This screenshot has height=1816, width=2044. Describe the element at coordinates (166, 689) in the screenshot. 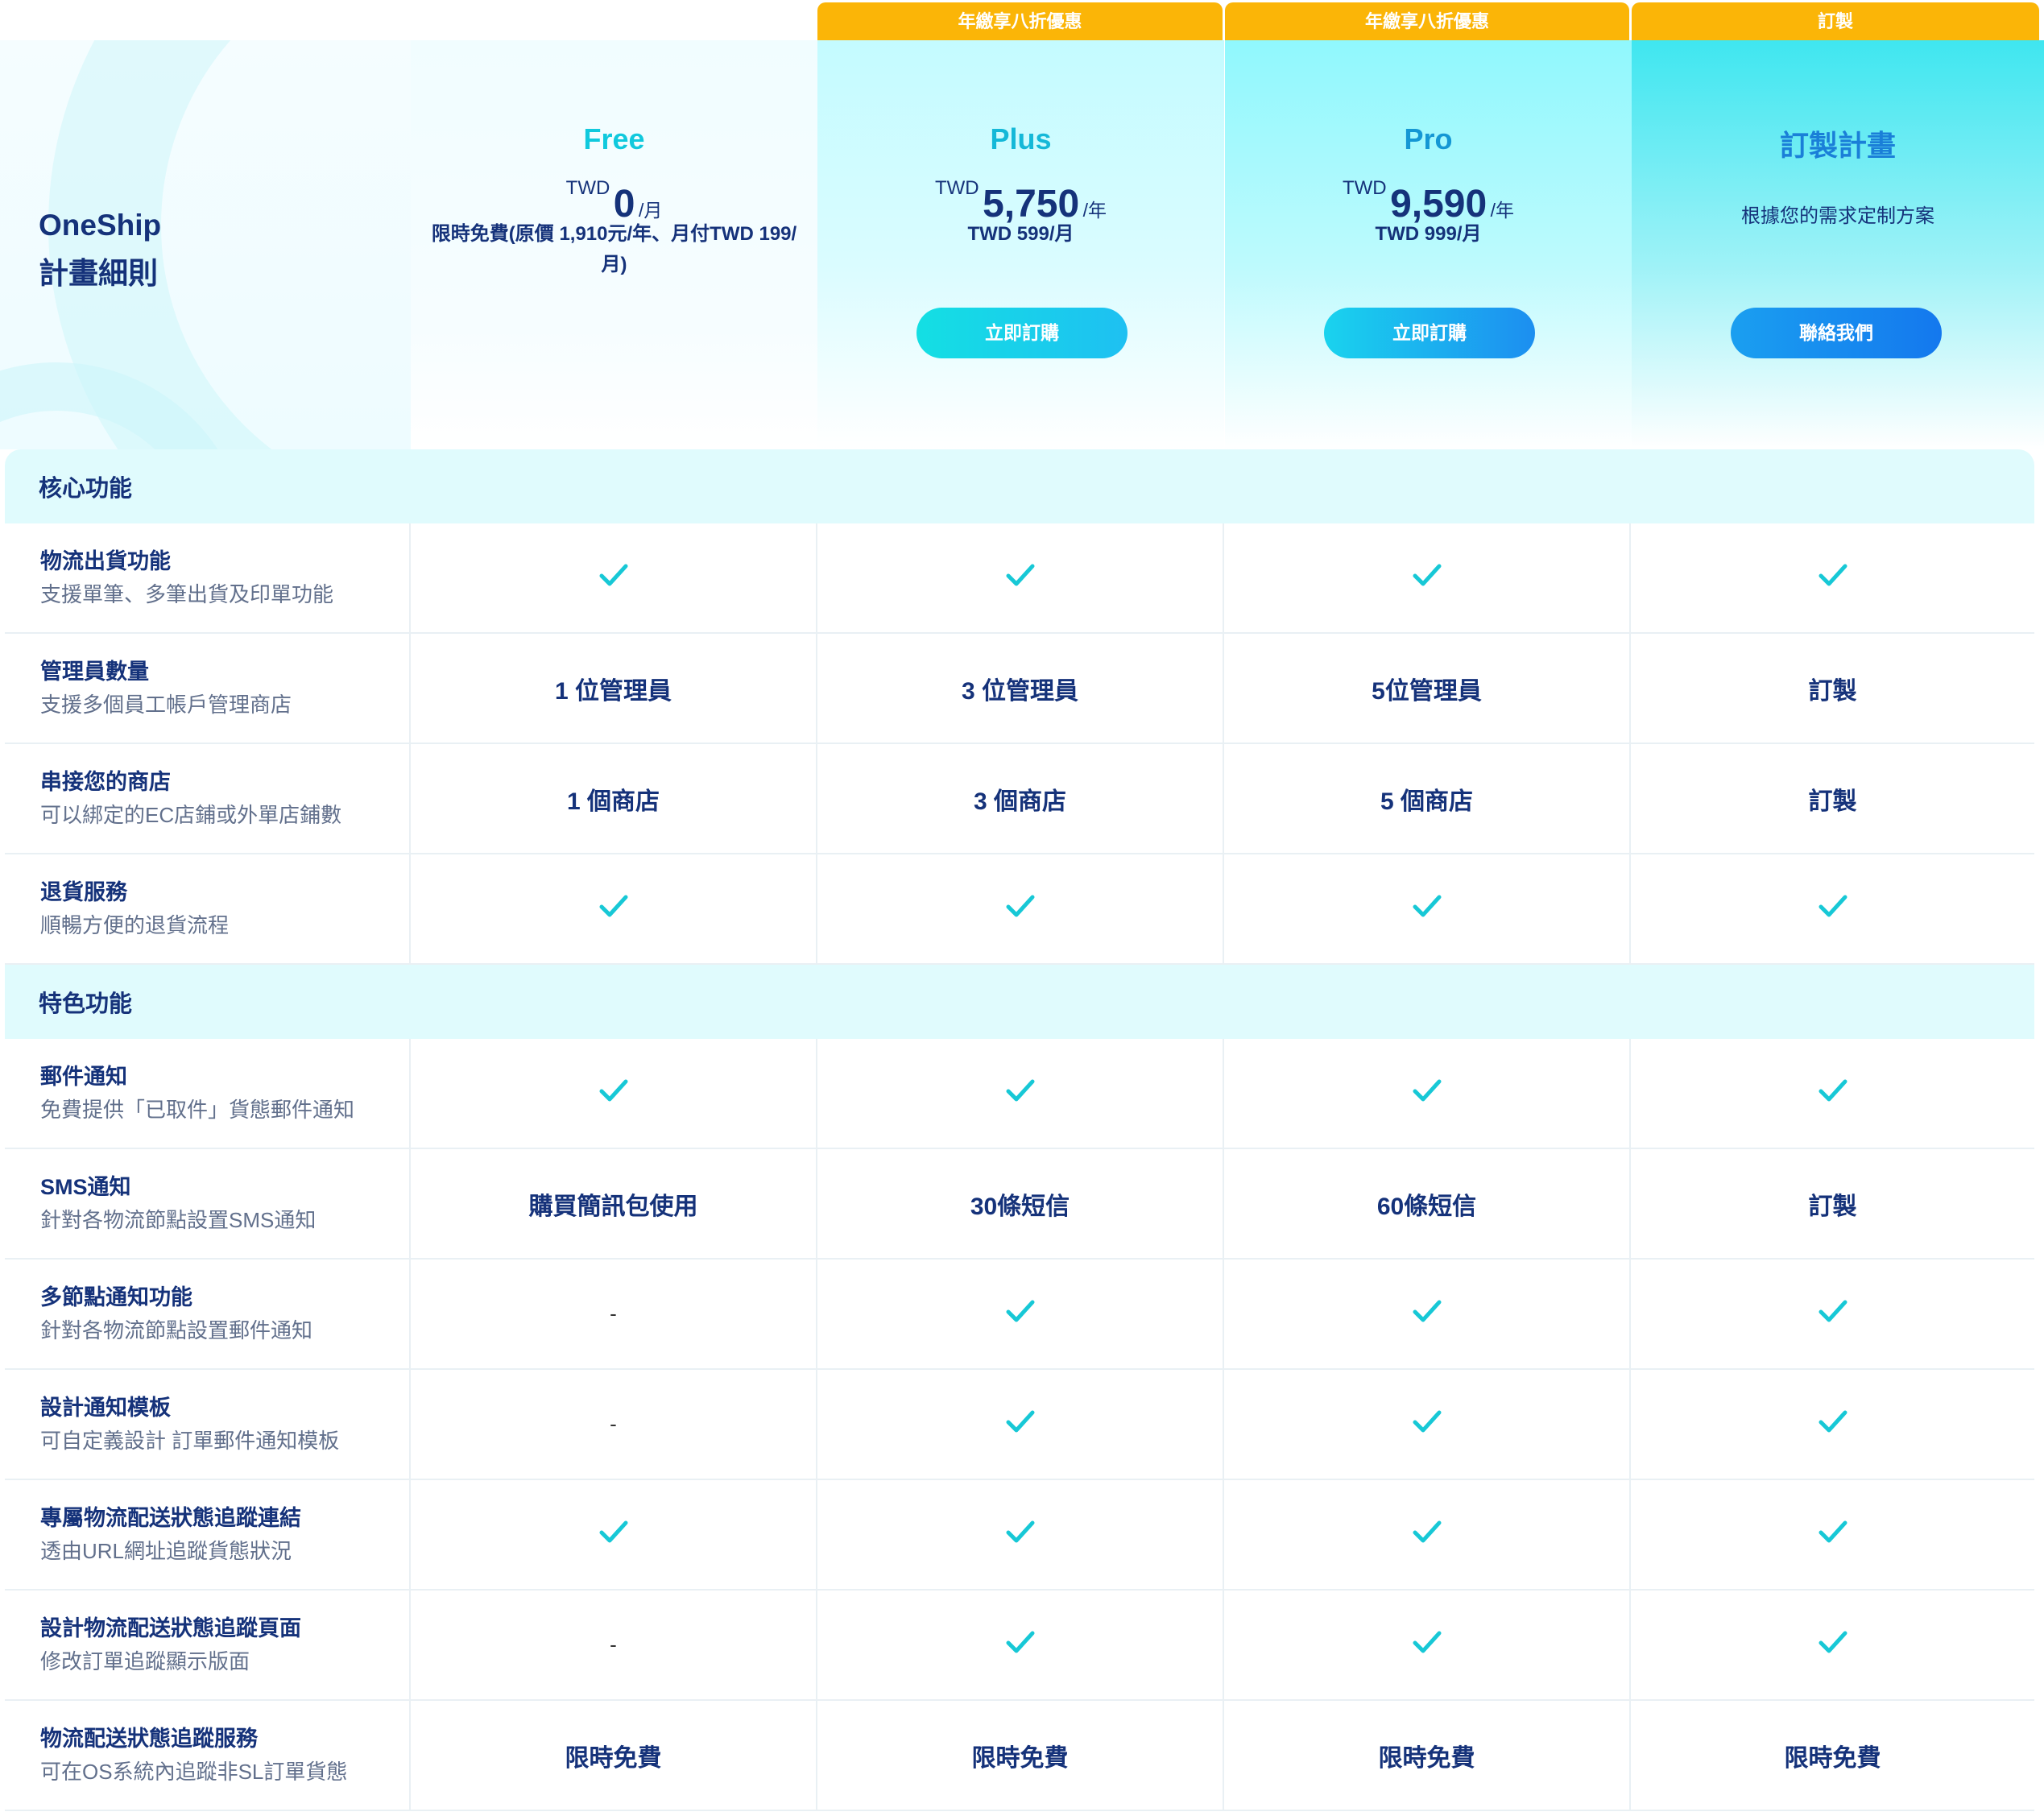

I see `feature: 管理員數量 支援多個員工帳戶管理商店` at that location.